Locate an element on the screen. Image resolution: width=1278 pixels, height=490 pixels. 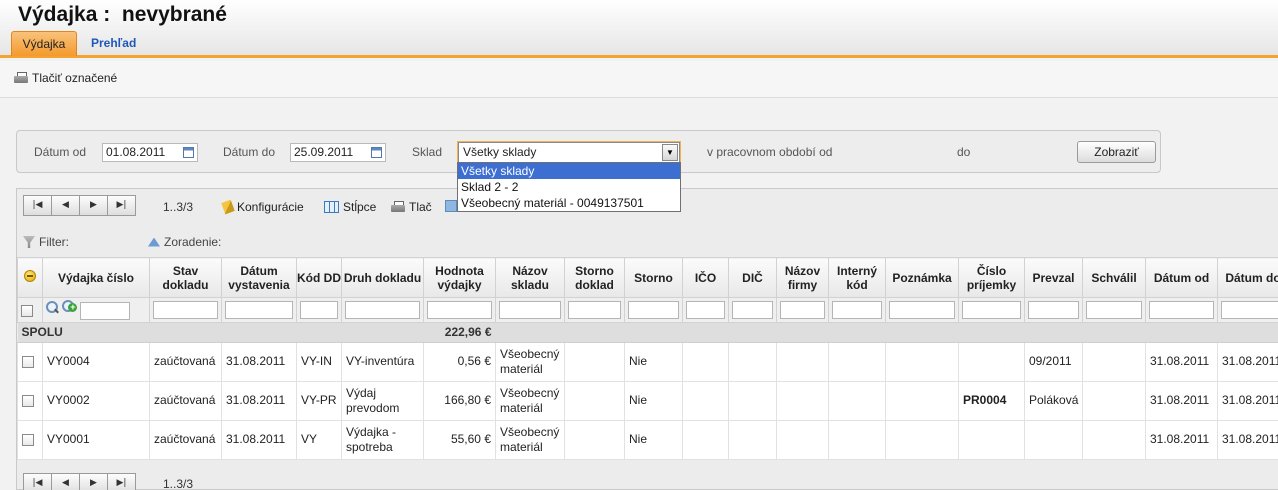
column-header: Poznámka is located at coordinates (922, 277).